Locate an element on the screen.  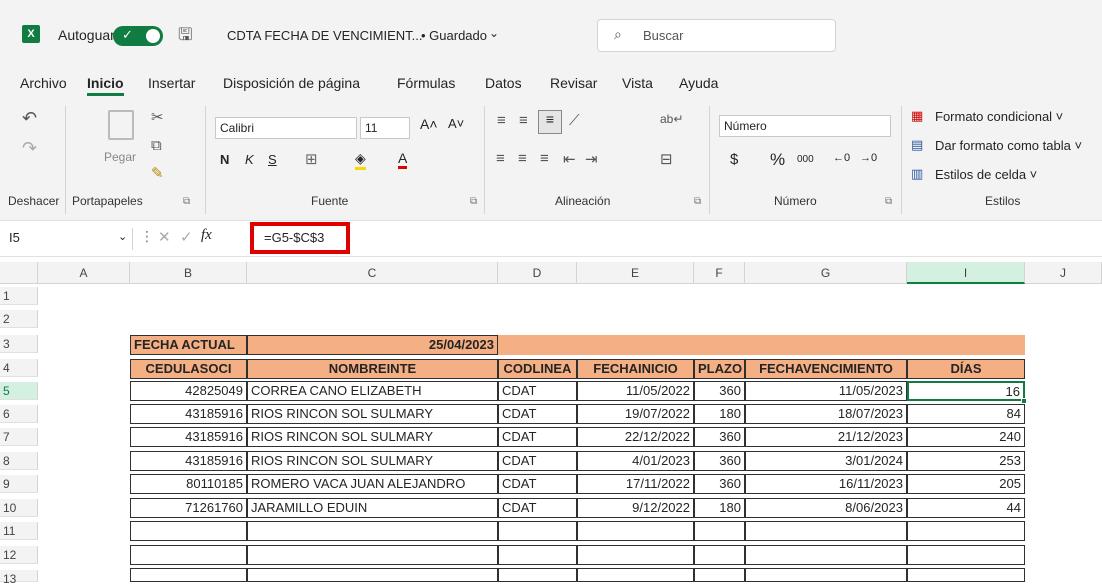
tab-formulas: Fórmulas is located at coordinates (426, 83).